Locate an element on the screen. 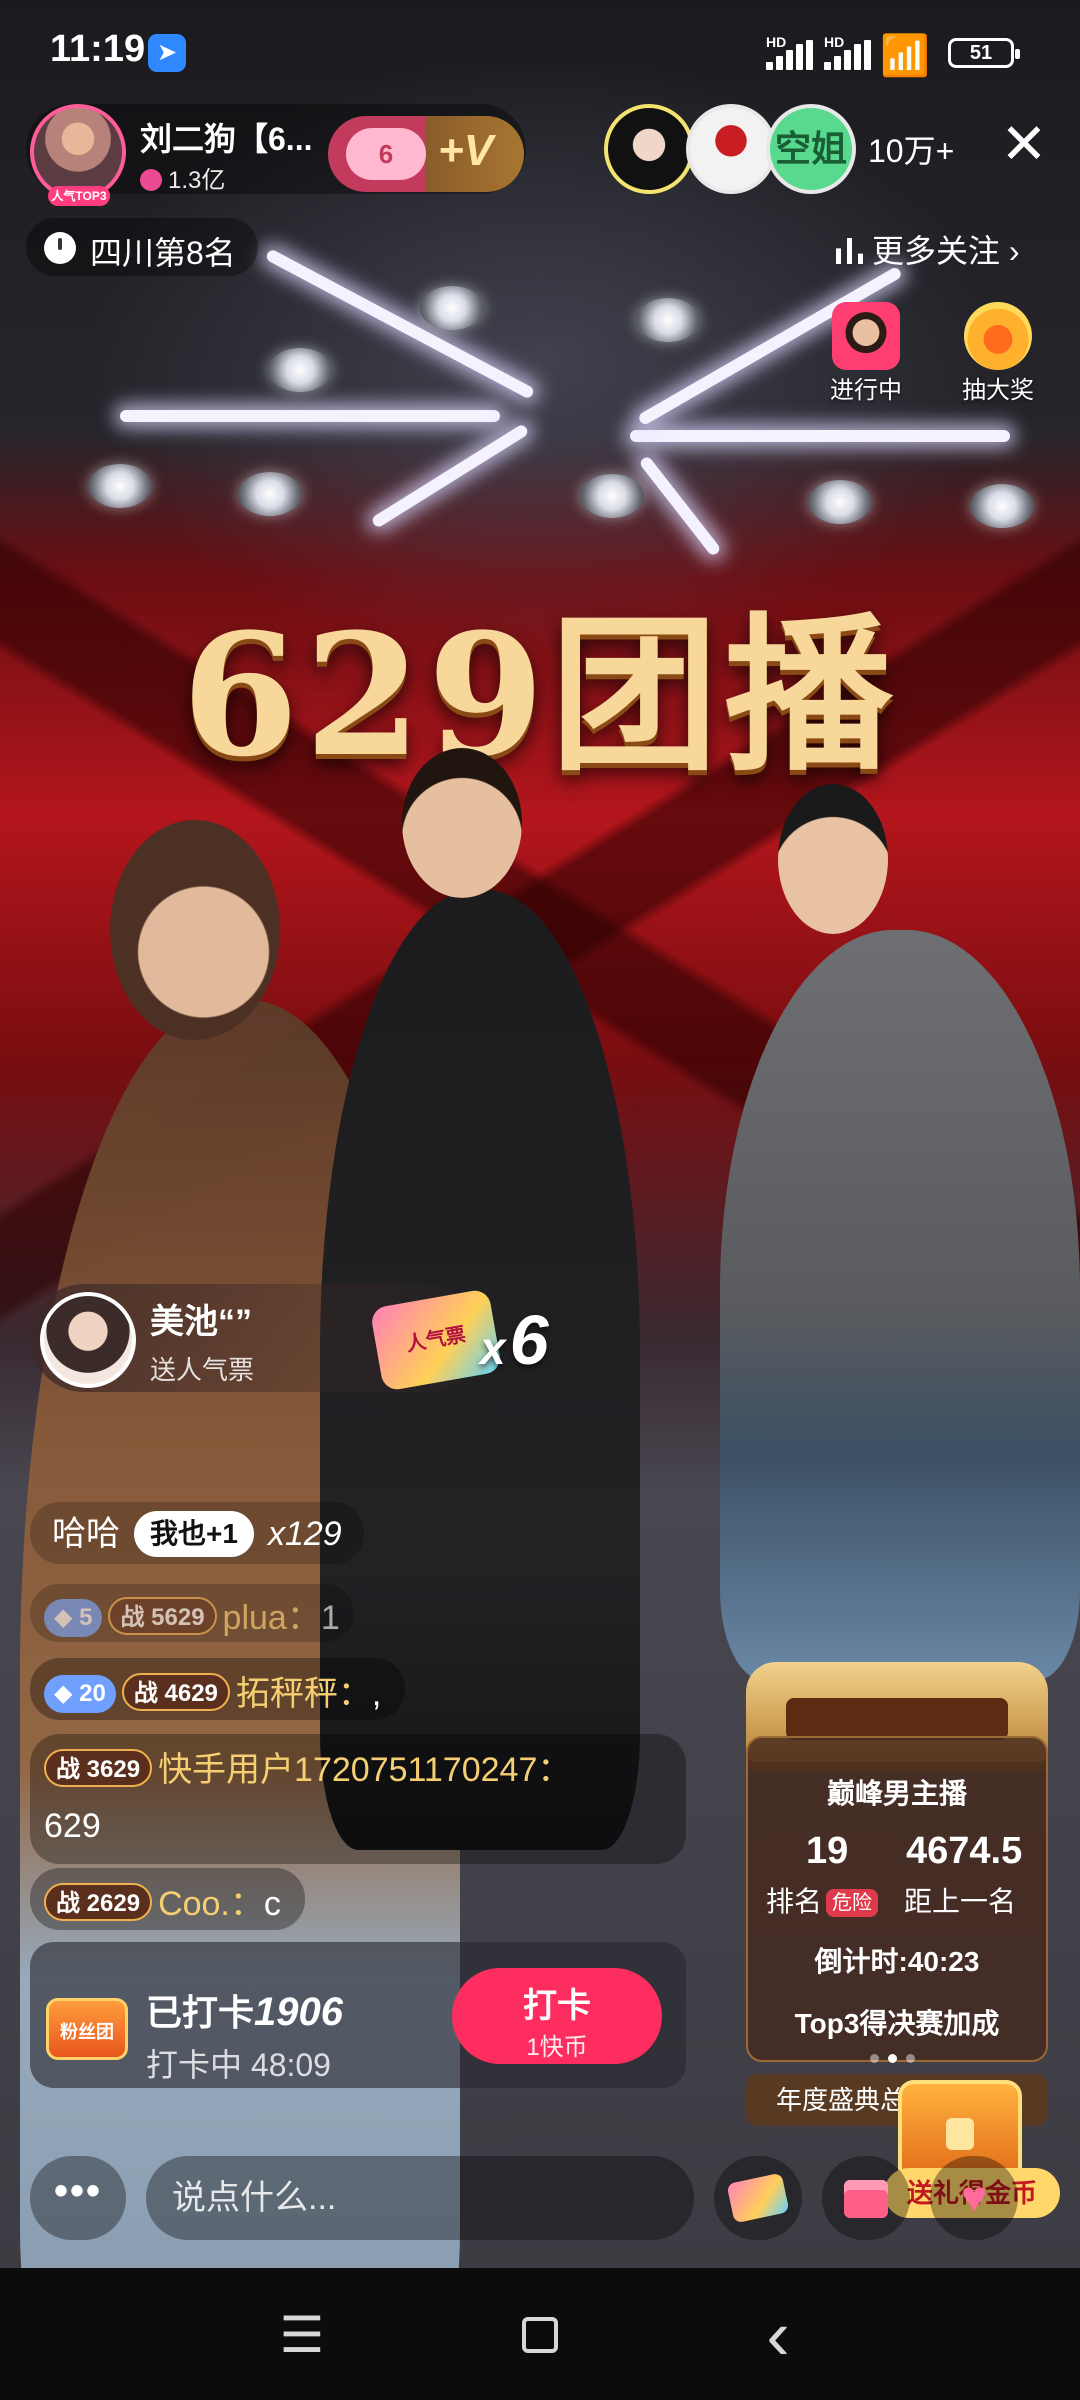 The width and height of the screenshot is (1080, 2400). war-level-badge: 战 4629 is located at coordinates (175, 1692).